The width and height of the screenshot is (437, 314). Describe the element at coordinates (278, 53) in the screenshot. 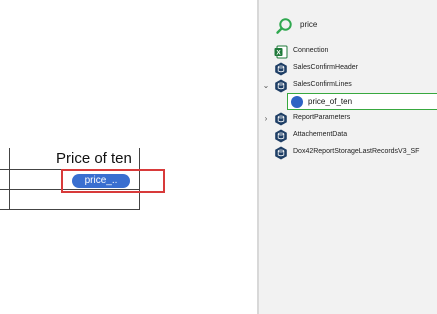

I see `svg-text: X` at that location.